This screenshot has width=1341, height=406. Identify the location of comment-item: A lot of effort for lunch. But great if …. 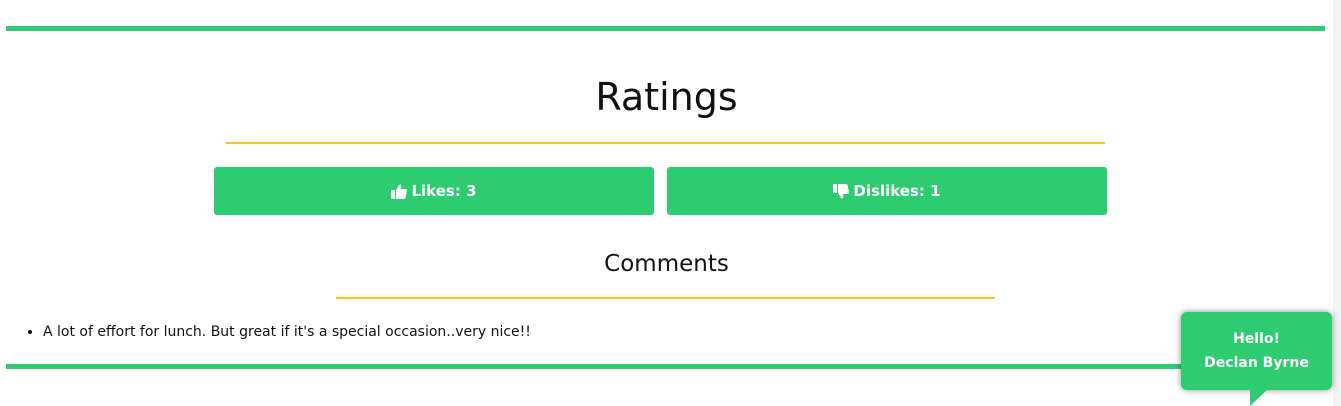
(287, 332).